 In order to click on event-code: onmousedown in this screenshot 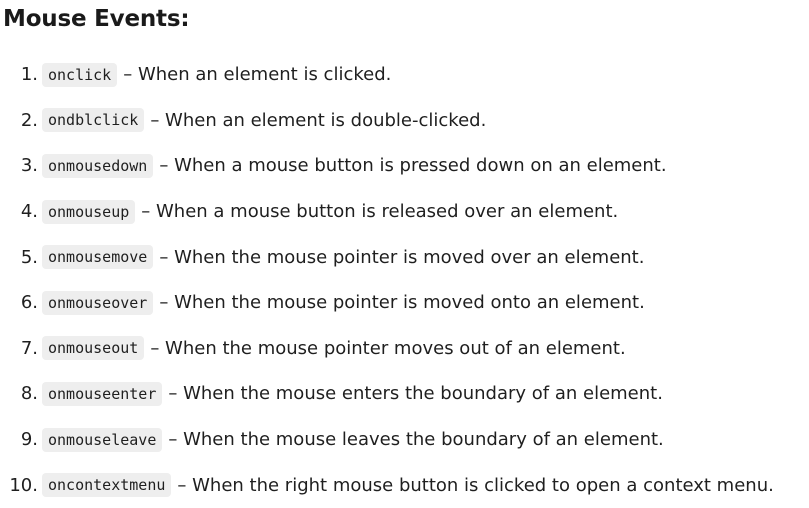, I will do `click(98, 165)`.